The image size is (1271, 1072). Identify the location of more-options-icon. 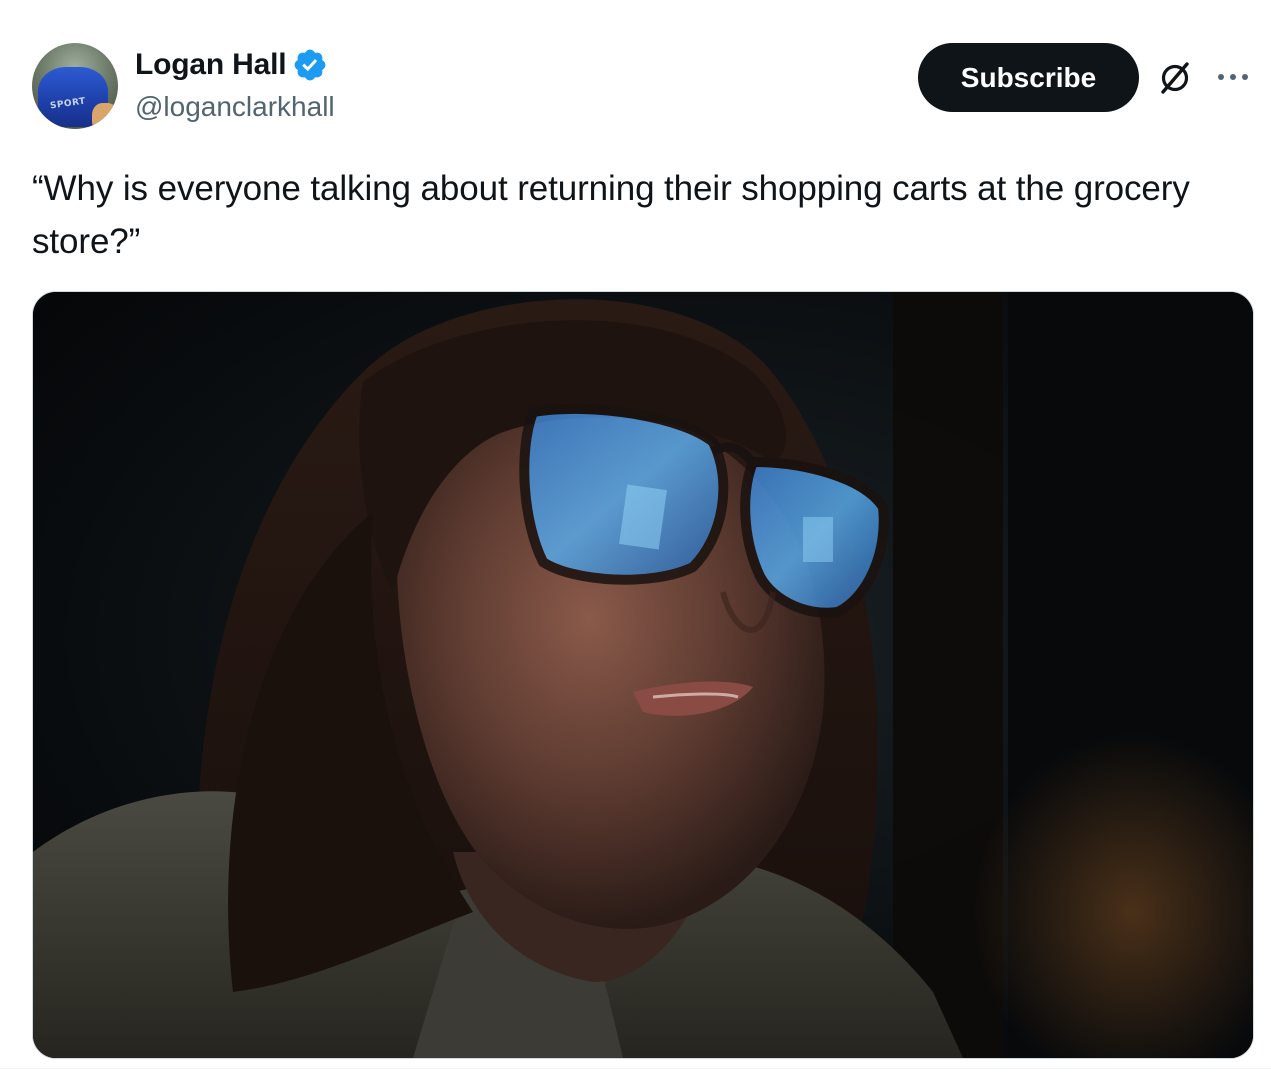
(1233, 77).